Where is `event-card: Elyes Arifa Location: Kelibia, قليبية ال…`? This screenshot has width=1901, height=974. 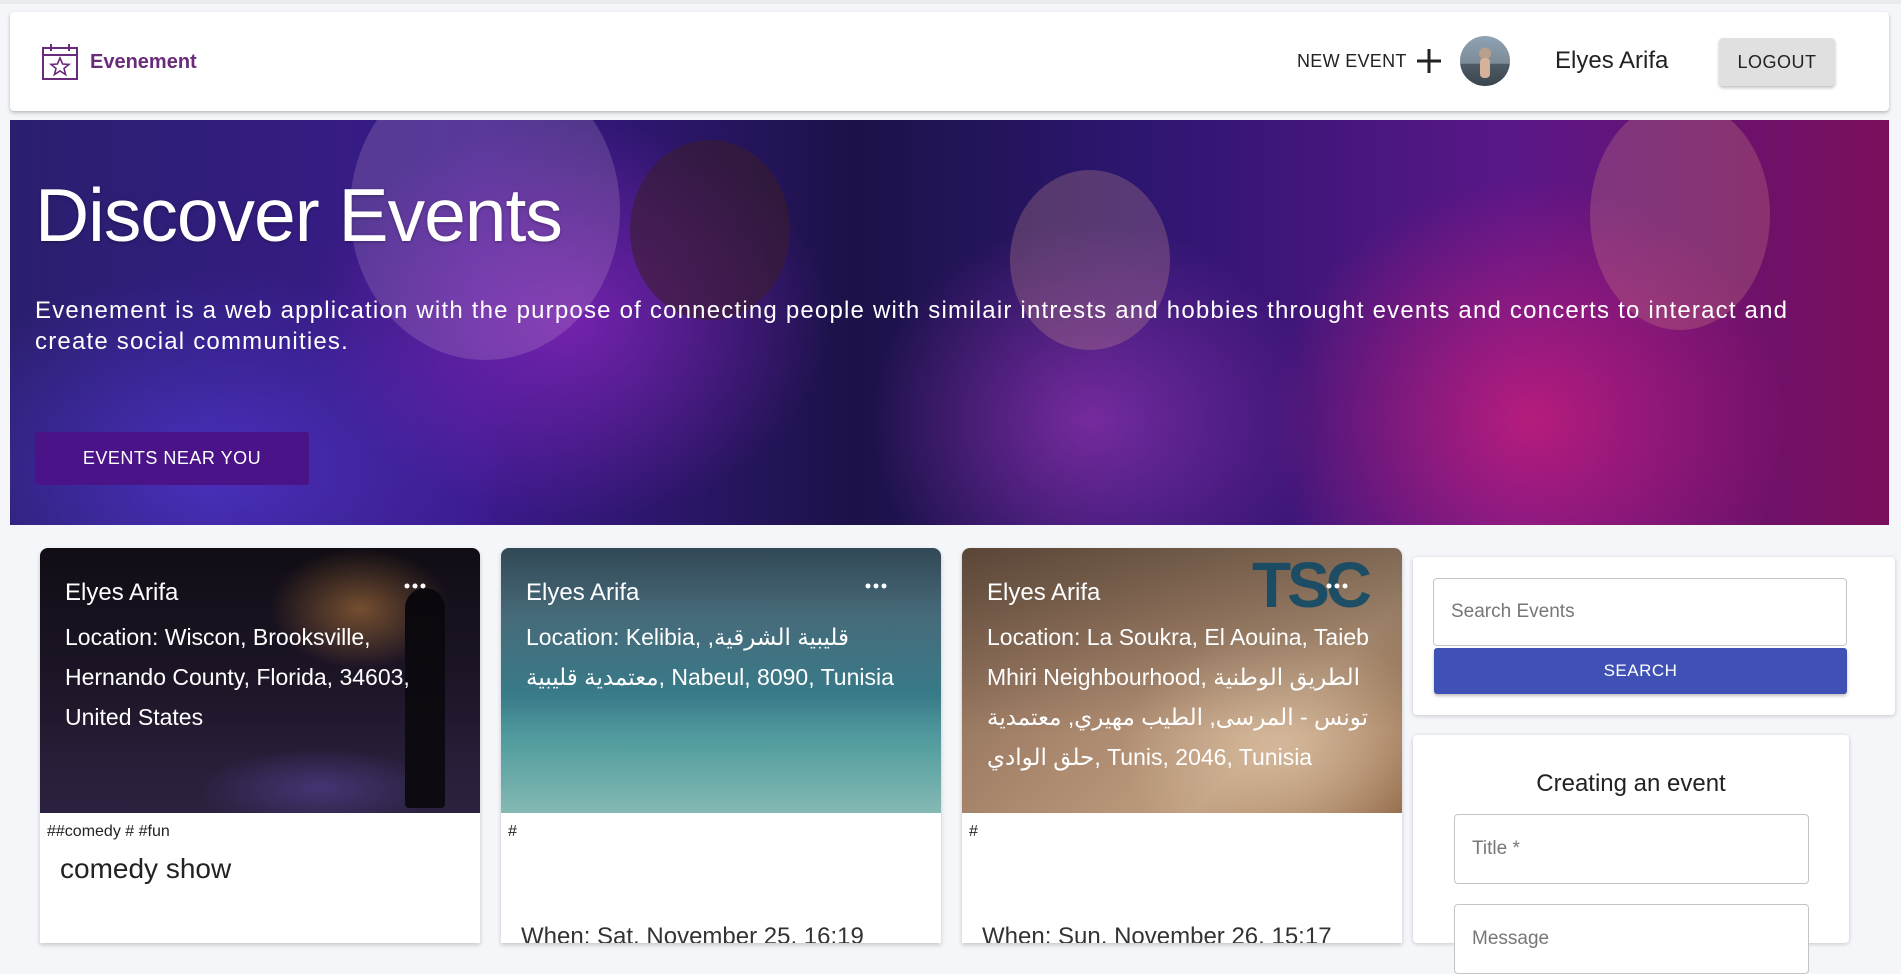
event-card: Elyes Arifa Location: Kelibia, قليبية ال… is located at coordinates (721, 745).